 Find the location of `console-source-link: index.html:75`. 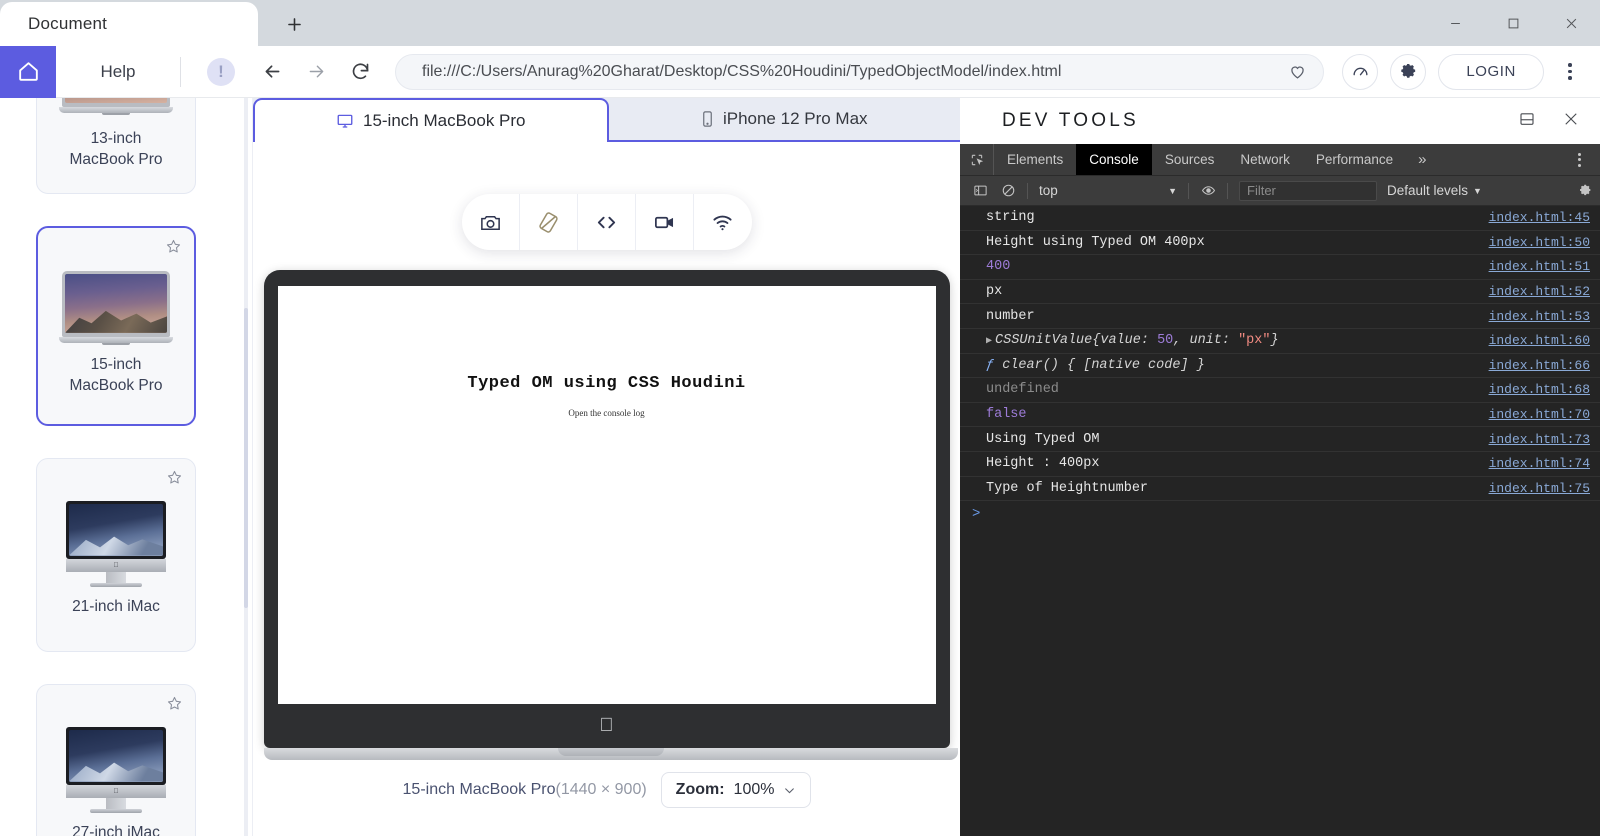

console-source-link: index.html:75 is located at coordinates (1532, 488).